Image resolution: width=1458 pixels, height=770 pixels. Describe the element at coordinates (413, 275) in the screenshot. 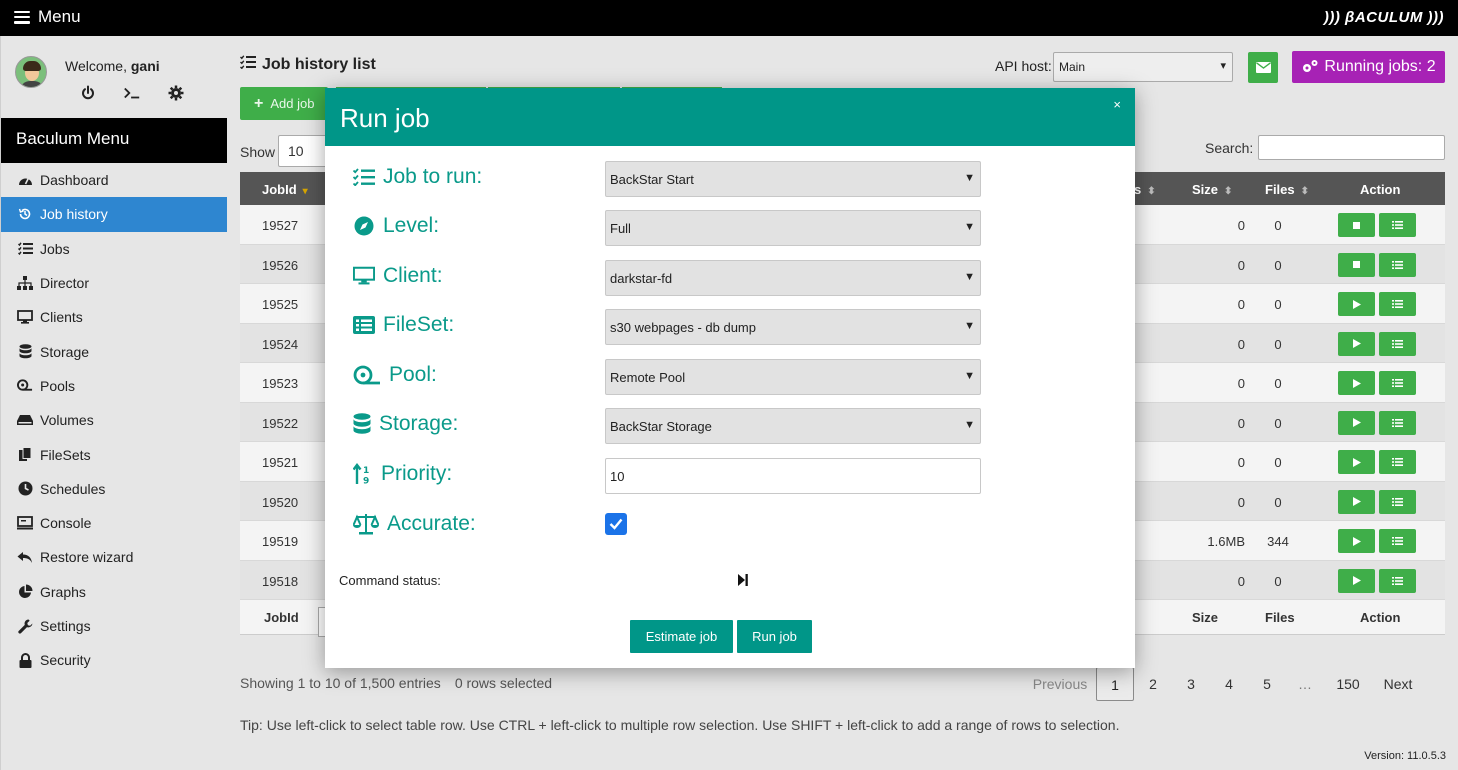

I see `client-label: Client:` at that location.